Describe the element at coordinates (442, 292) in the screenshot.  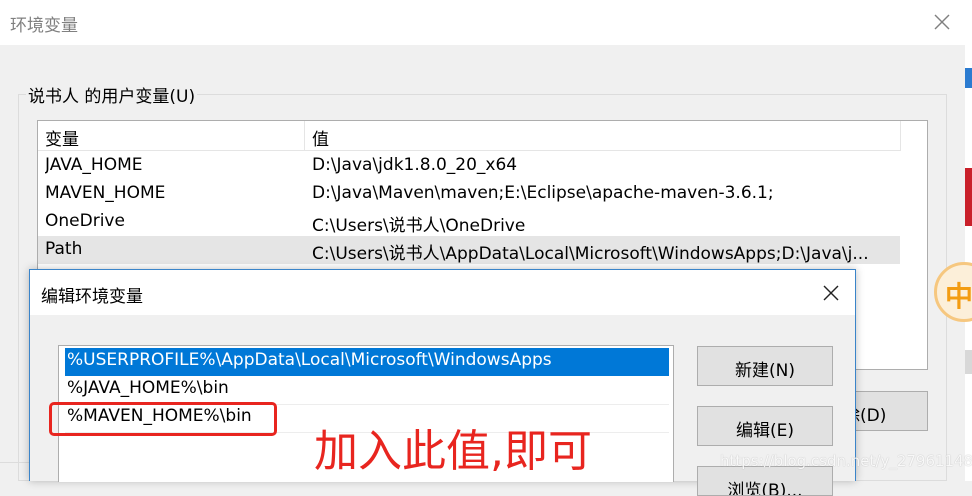
I see `edit-dialog-titlebar: 编辑环境变量` at that location.